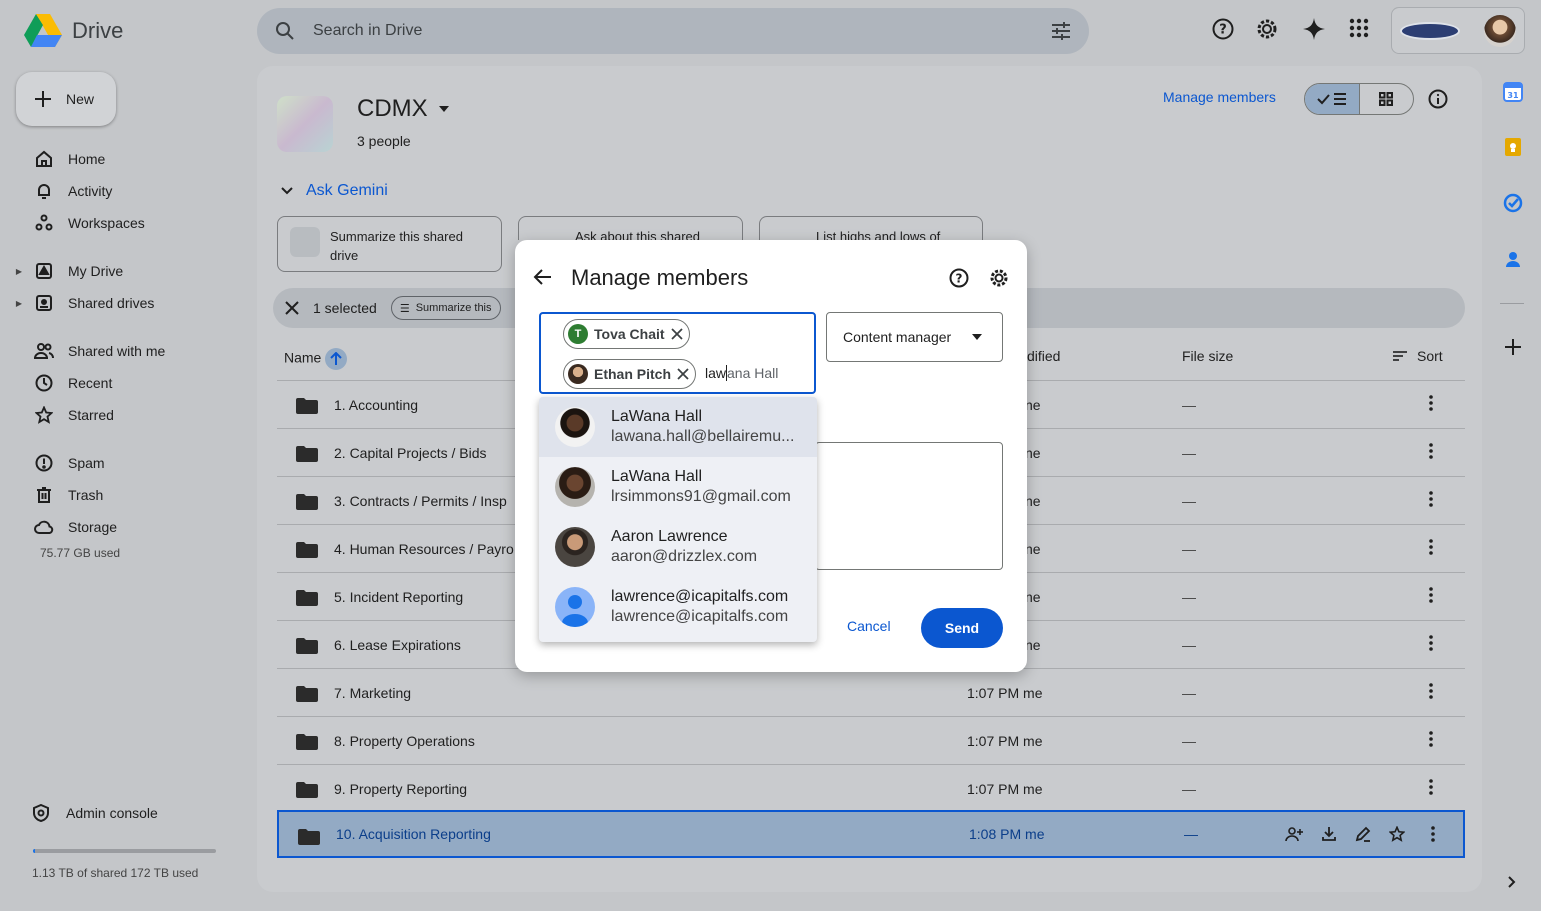 This screenshot has width=1541, height=911. Describe the element at coordinates (316, 359) in the screenshot. I see `column-header-name: Name` at that location.